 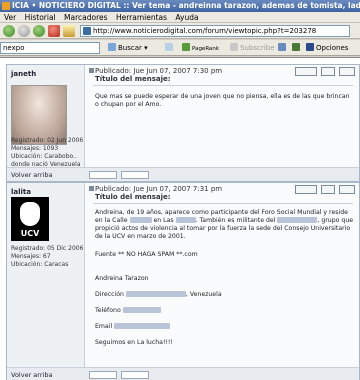 What do you see at coordinates (332, 48) in the screenshot?
I see `options-label: Opciones` at bounding box center [332, 48].